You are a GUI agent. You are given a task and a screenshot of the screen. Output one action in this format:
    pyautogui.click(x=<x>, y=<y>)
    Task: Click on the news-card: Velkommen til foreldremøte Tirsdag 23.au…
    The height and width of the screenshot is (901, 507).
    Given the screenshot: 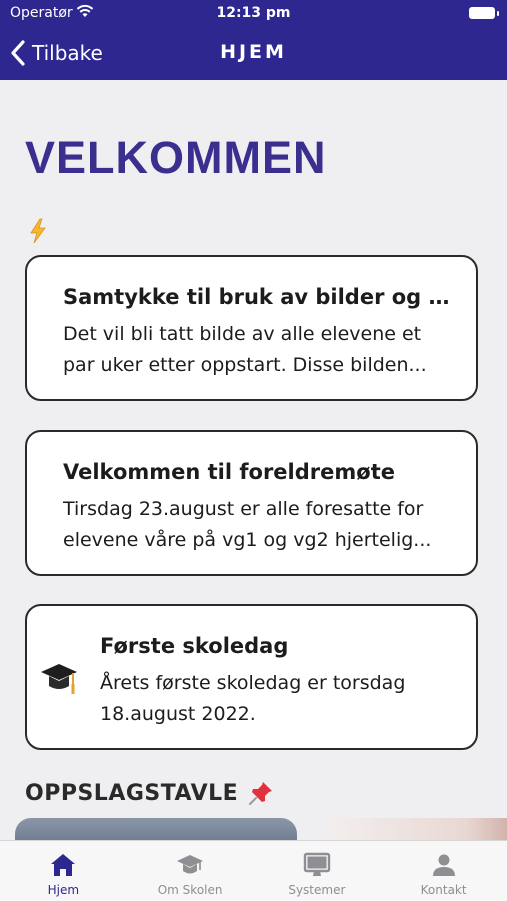 What is the action you would take?
    pyautogui.click(x=251, y=503)
    